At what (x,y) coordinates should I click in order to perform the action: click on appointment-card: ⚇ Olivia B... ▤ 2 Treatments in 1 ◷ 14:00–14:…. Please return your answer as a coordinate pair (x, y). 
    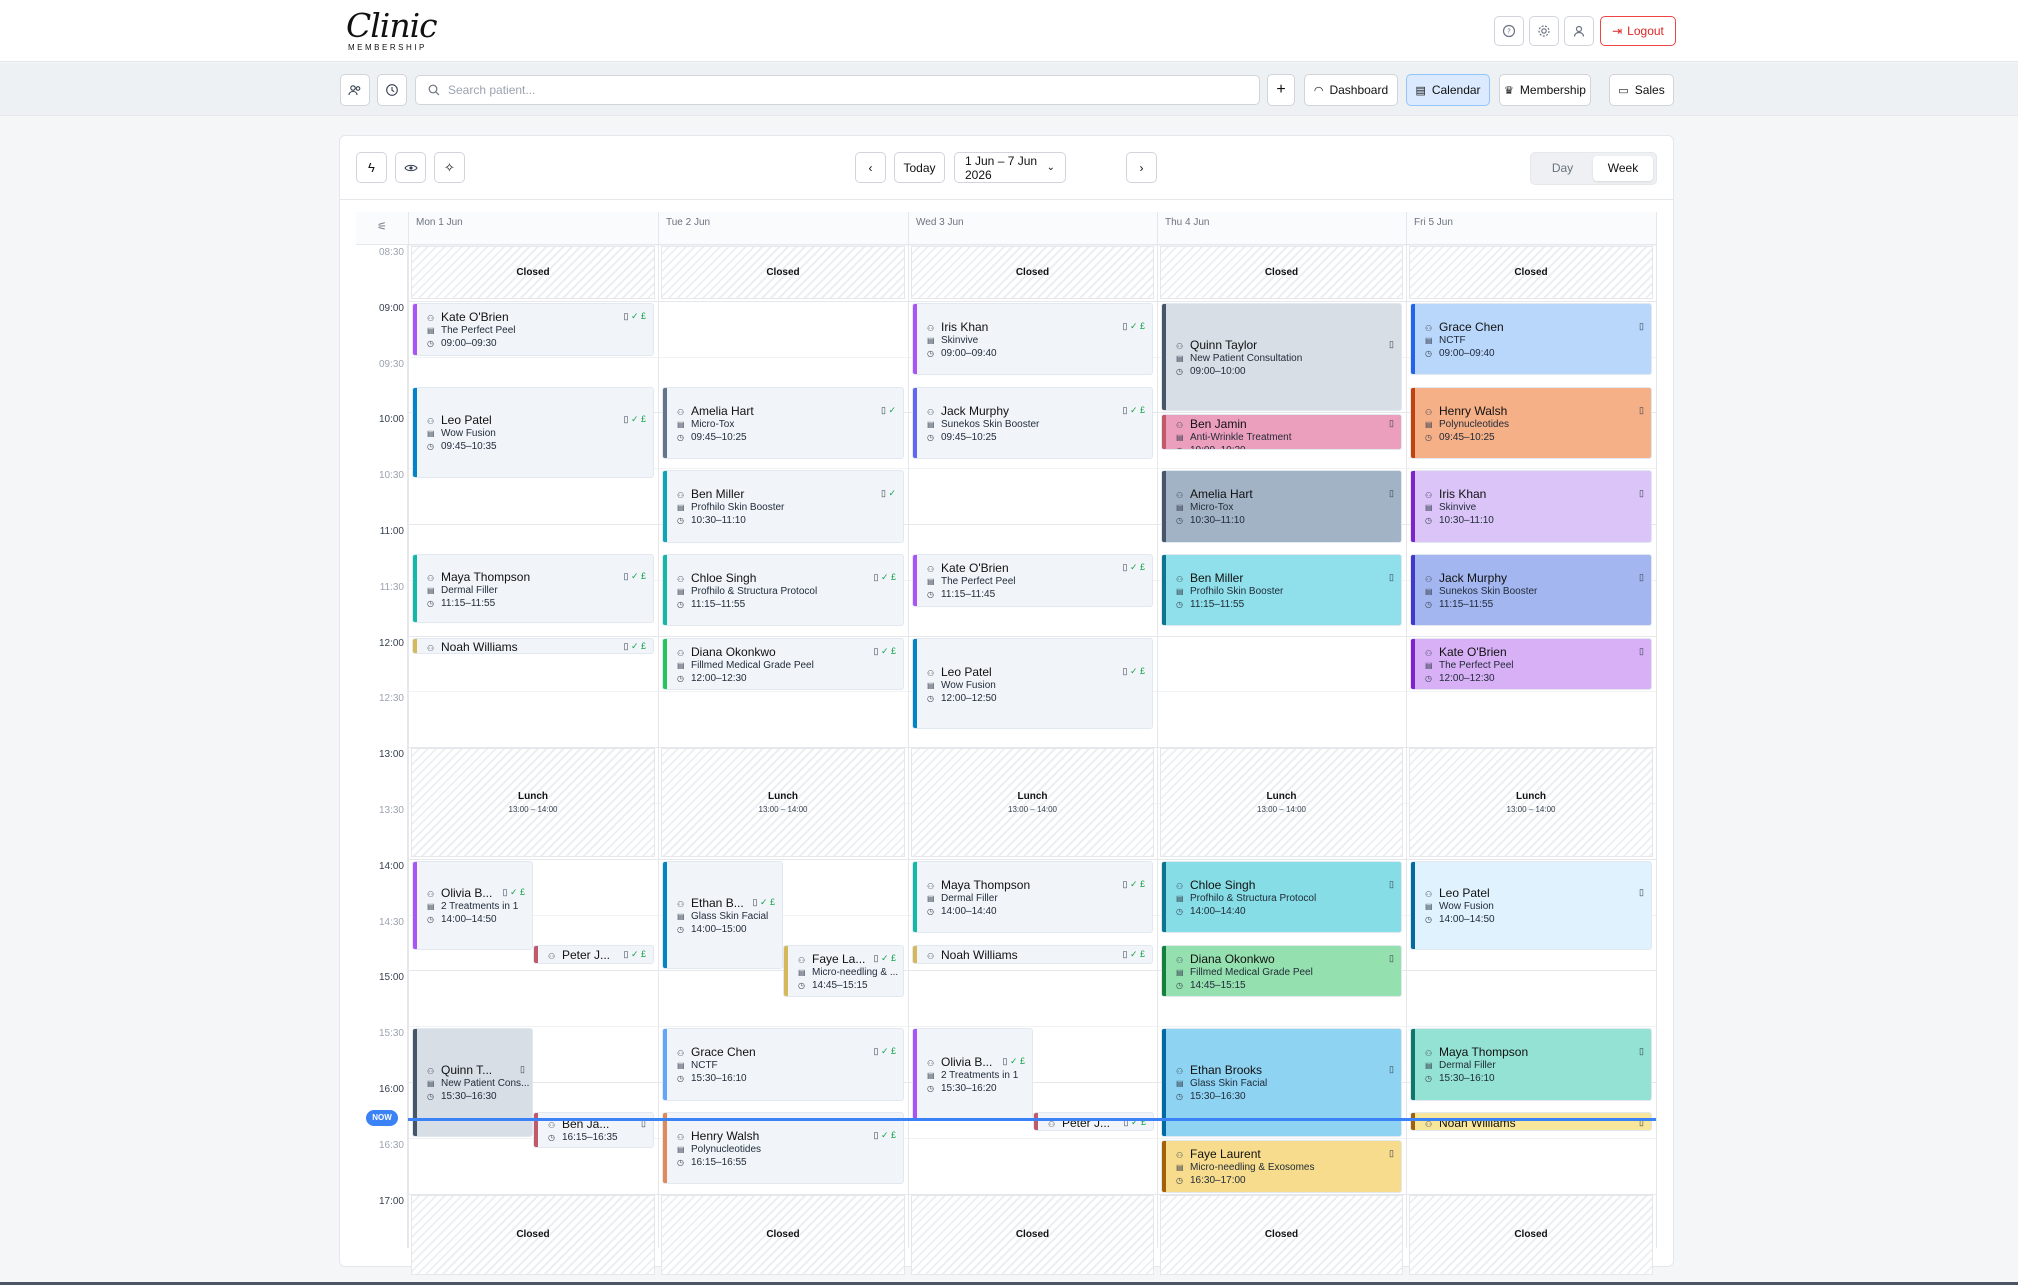
    Looking at the image, I should click on (472, 905).